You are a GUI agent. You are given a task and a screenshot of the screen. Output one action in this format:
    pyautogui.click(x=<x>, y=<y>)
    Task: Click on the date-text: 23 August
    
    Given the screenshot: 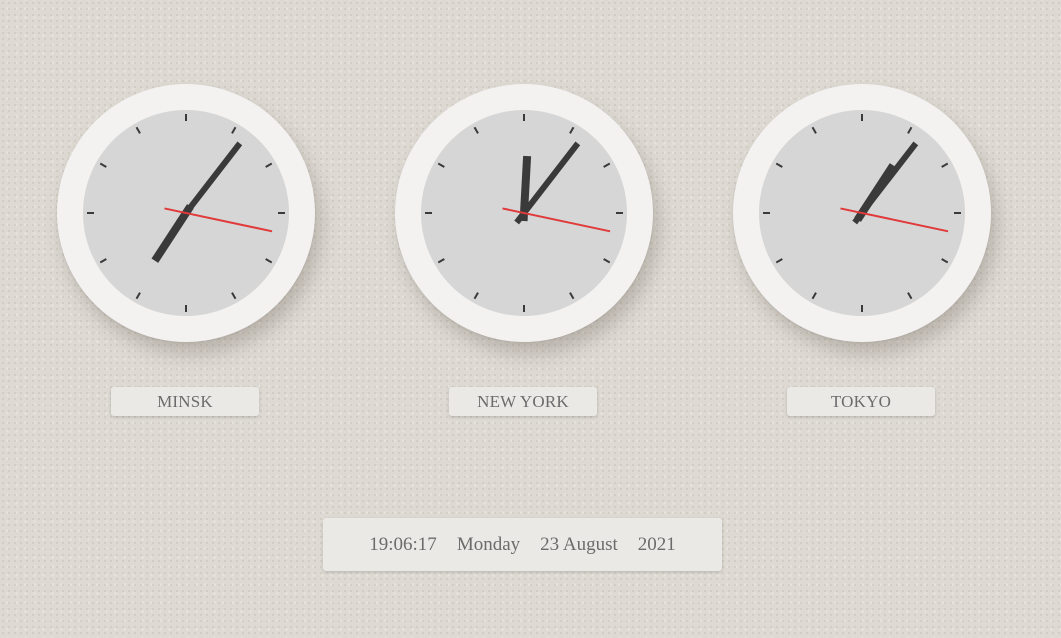 What is the action you would take?
    pyautogui.click(x=579, y=544)
    